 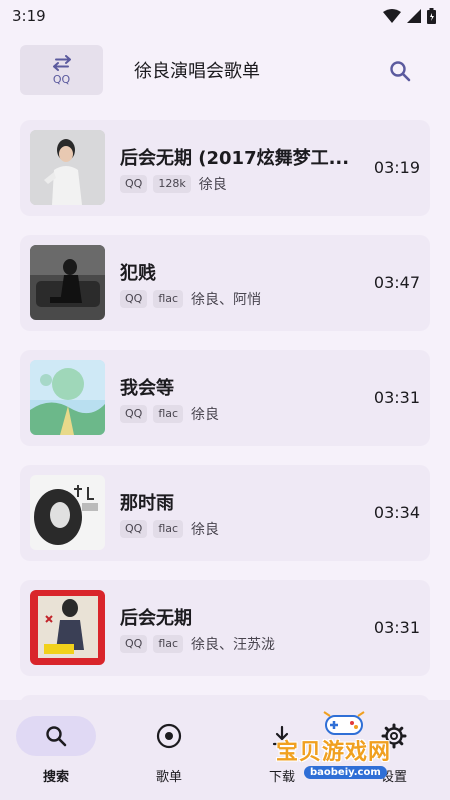 What do you see at coordinates (396, 167) in the screenshot?
I see `song-duration: 03:19` at bounding box center [396, 167].